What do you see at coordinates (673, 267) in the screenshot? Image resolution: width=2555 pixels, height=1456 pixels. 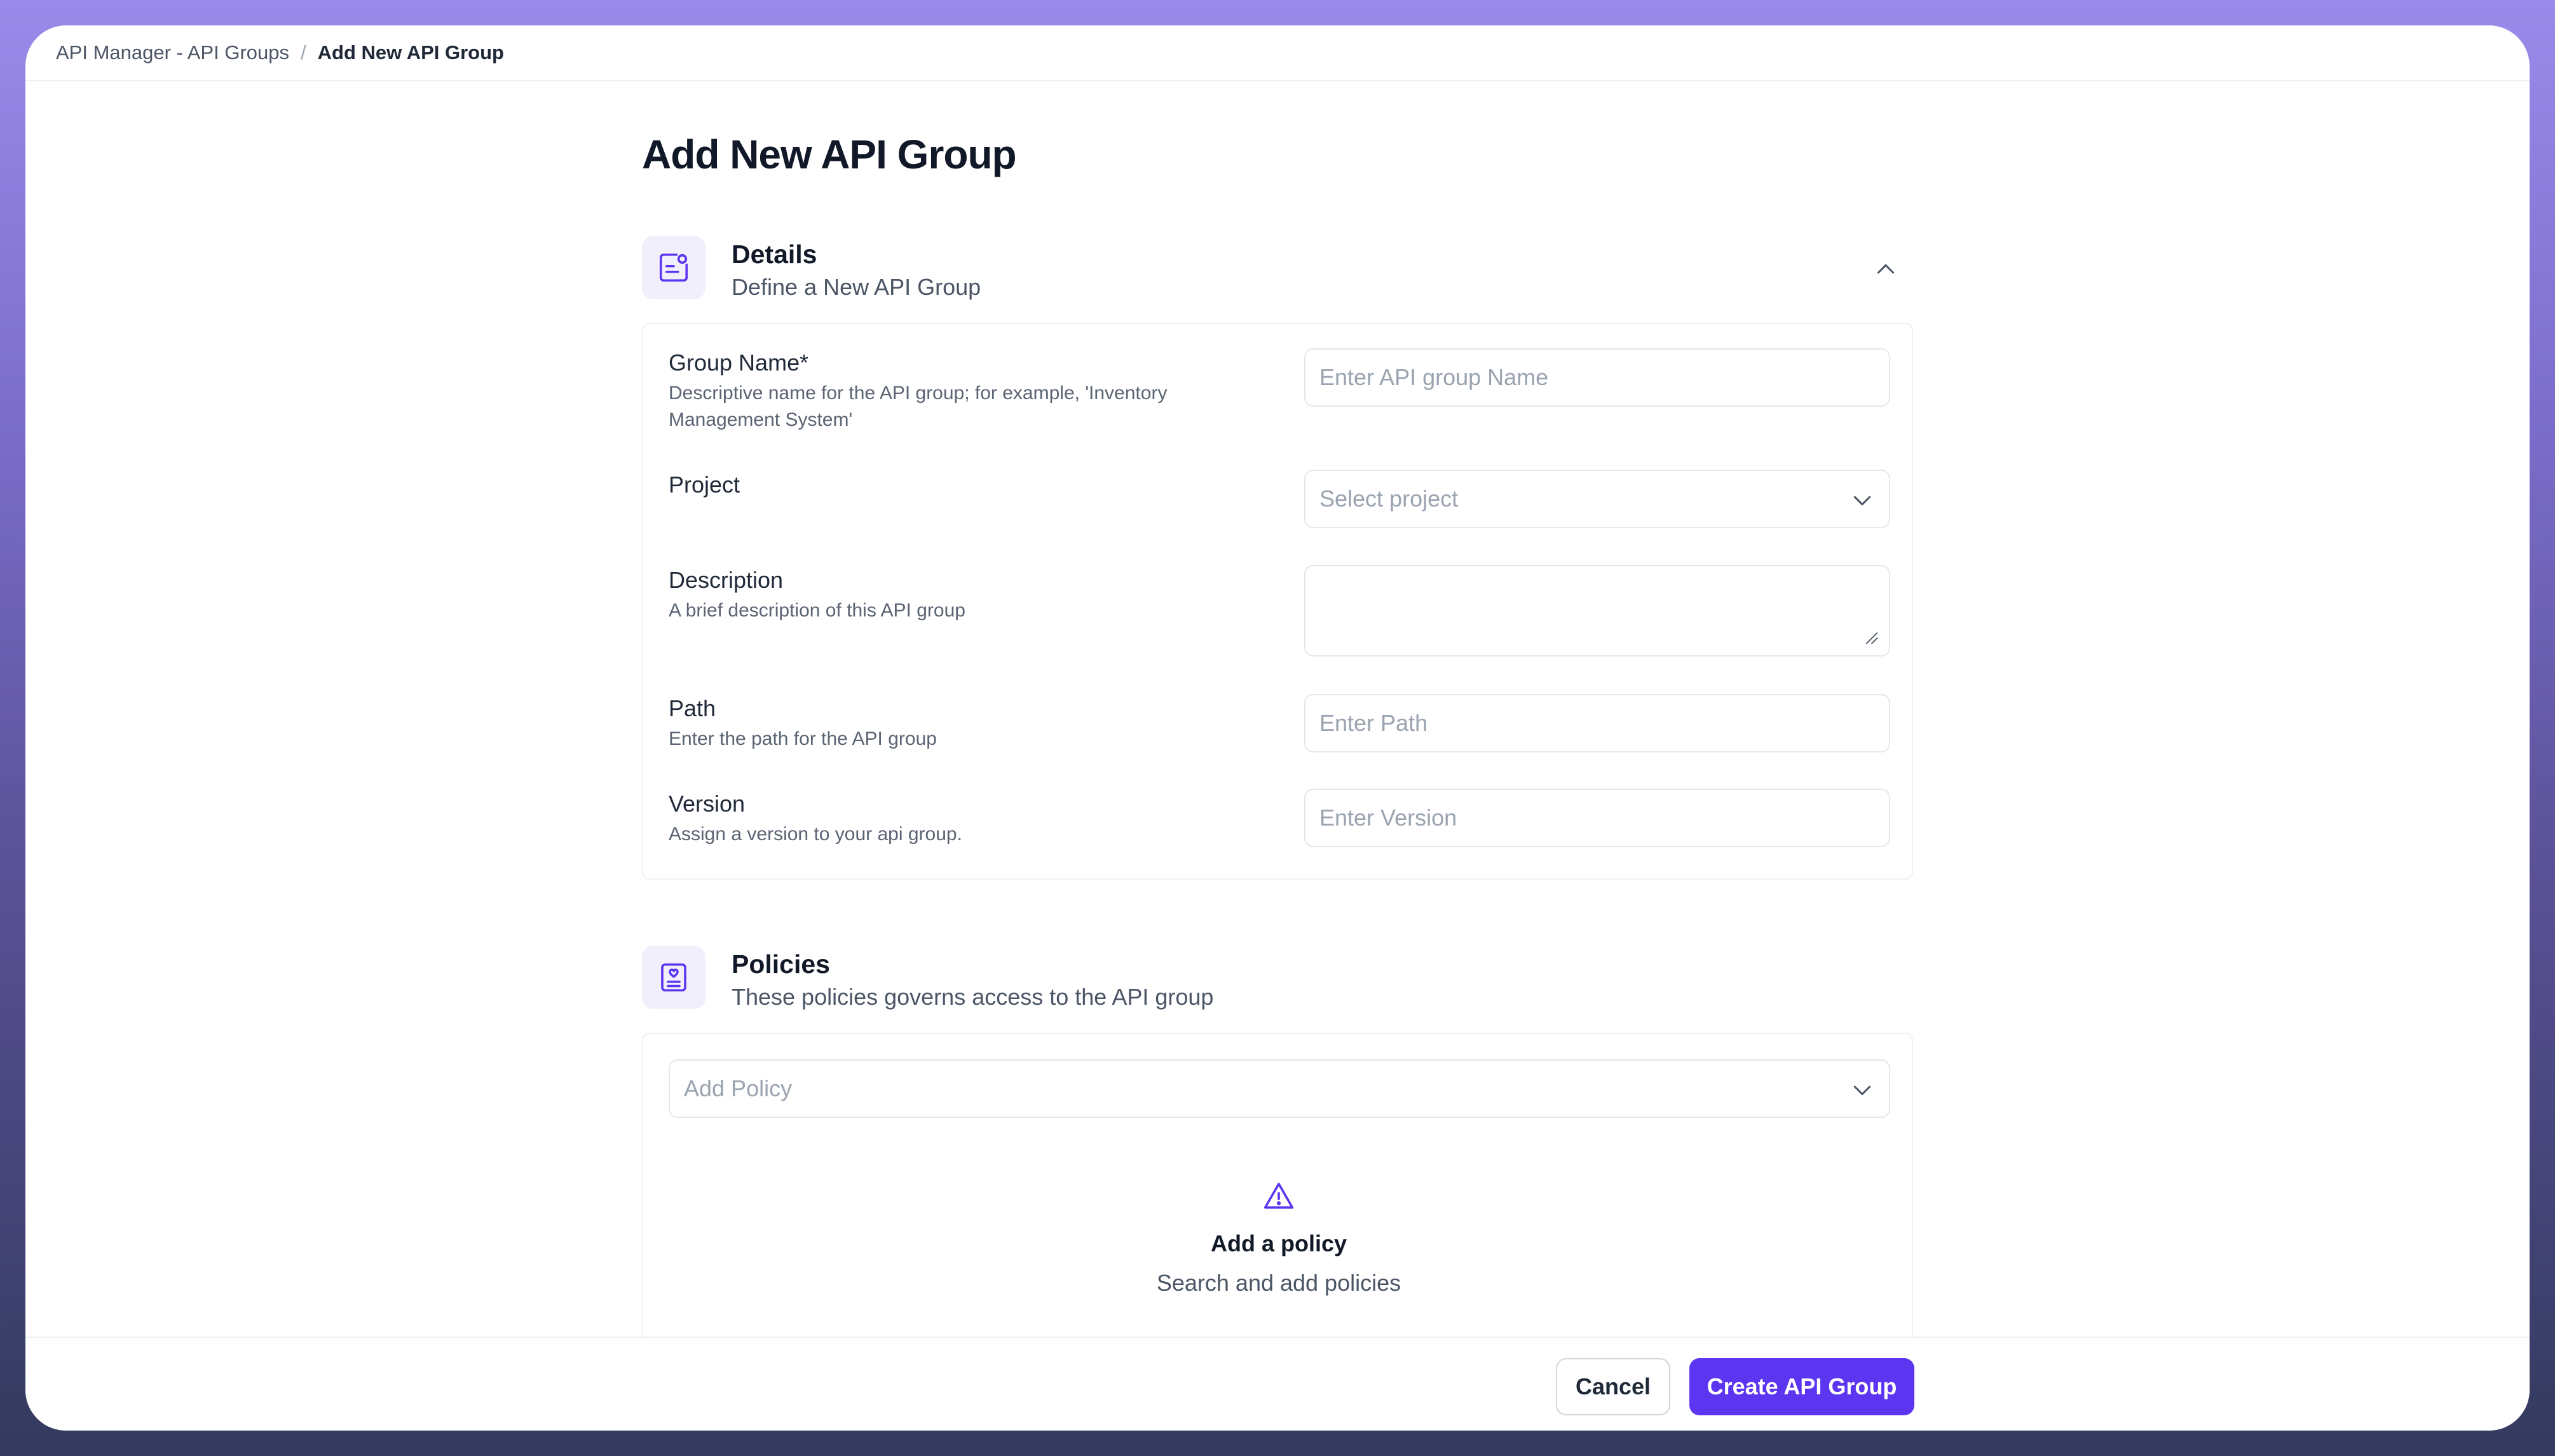 I see `document-user-icon` at bounding box center [673, 267].